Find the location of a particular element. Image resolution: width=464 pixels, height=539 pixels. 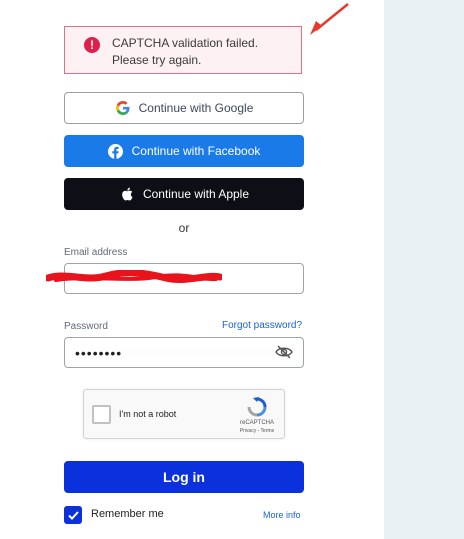

redaction-scribble is located at coordinates (134, 277).